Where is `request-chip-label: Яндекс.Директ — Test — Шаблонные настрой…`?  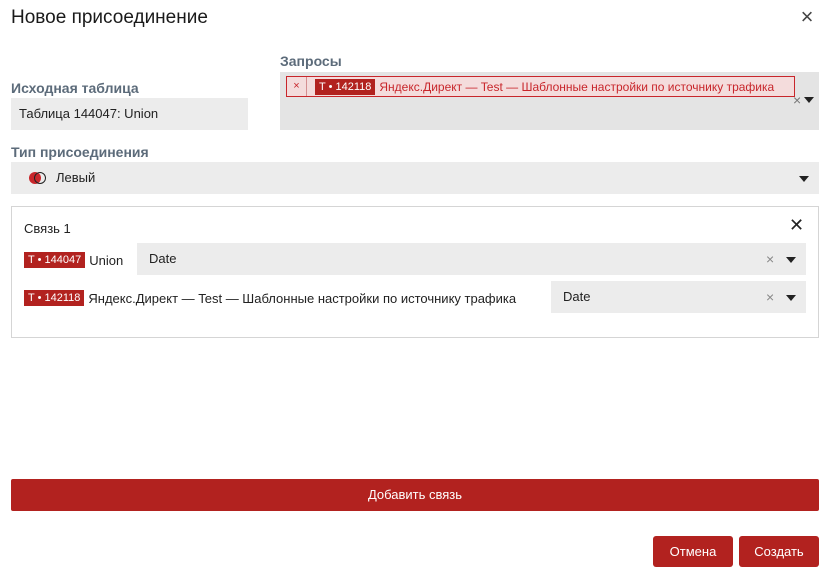 request-chip-label: Яндекс.Директ — Test — Шаблонные настрой… is located at coordinates (577, 86).